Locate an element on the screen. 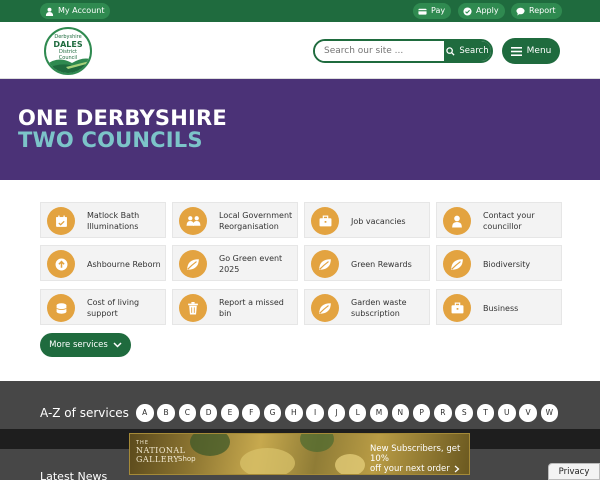 Image resolution: width=600 pixels, height=483 pixels. chevron-down-icon is located at coordinates (117, 345).